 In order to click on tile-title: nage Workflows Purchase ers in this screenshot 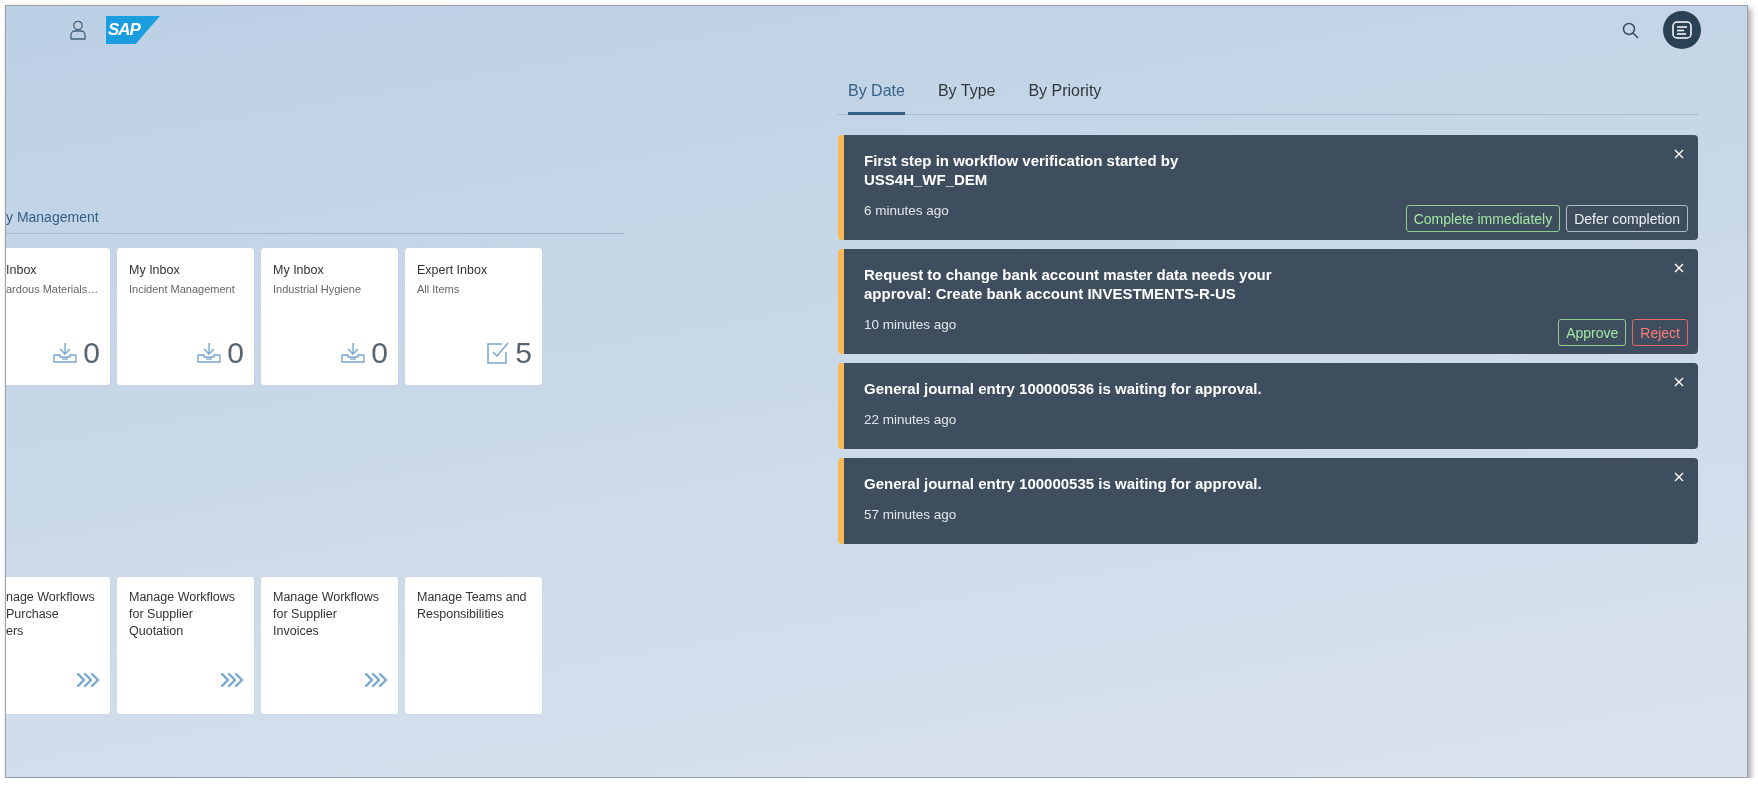, I will do `click(50, 614)`.